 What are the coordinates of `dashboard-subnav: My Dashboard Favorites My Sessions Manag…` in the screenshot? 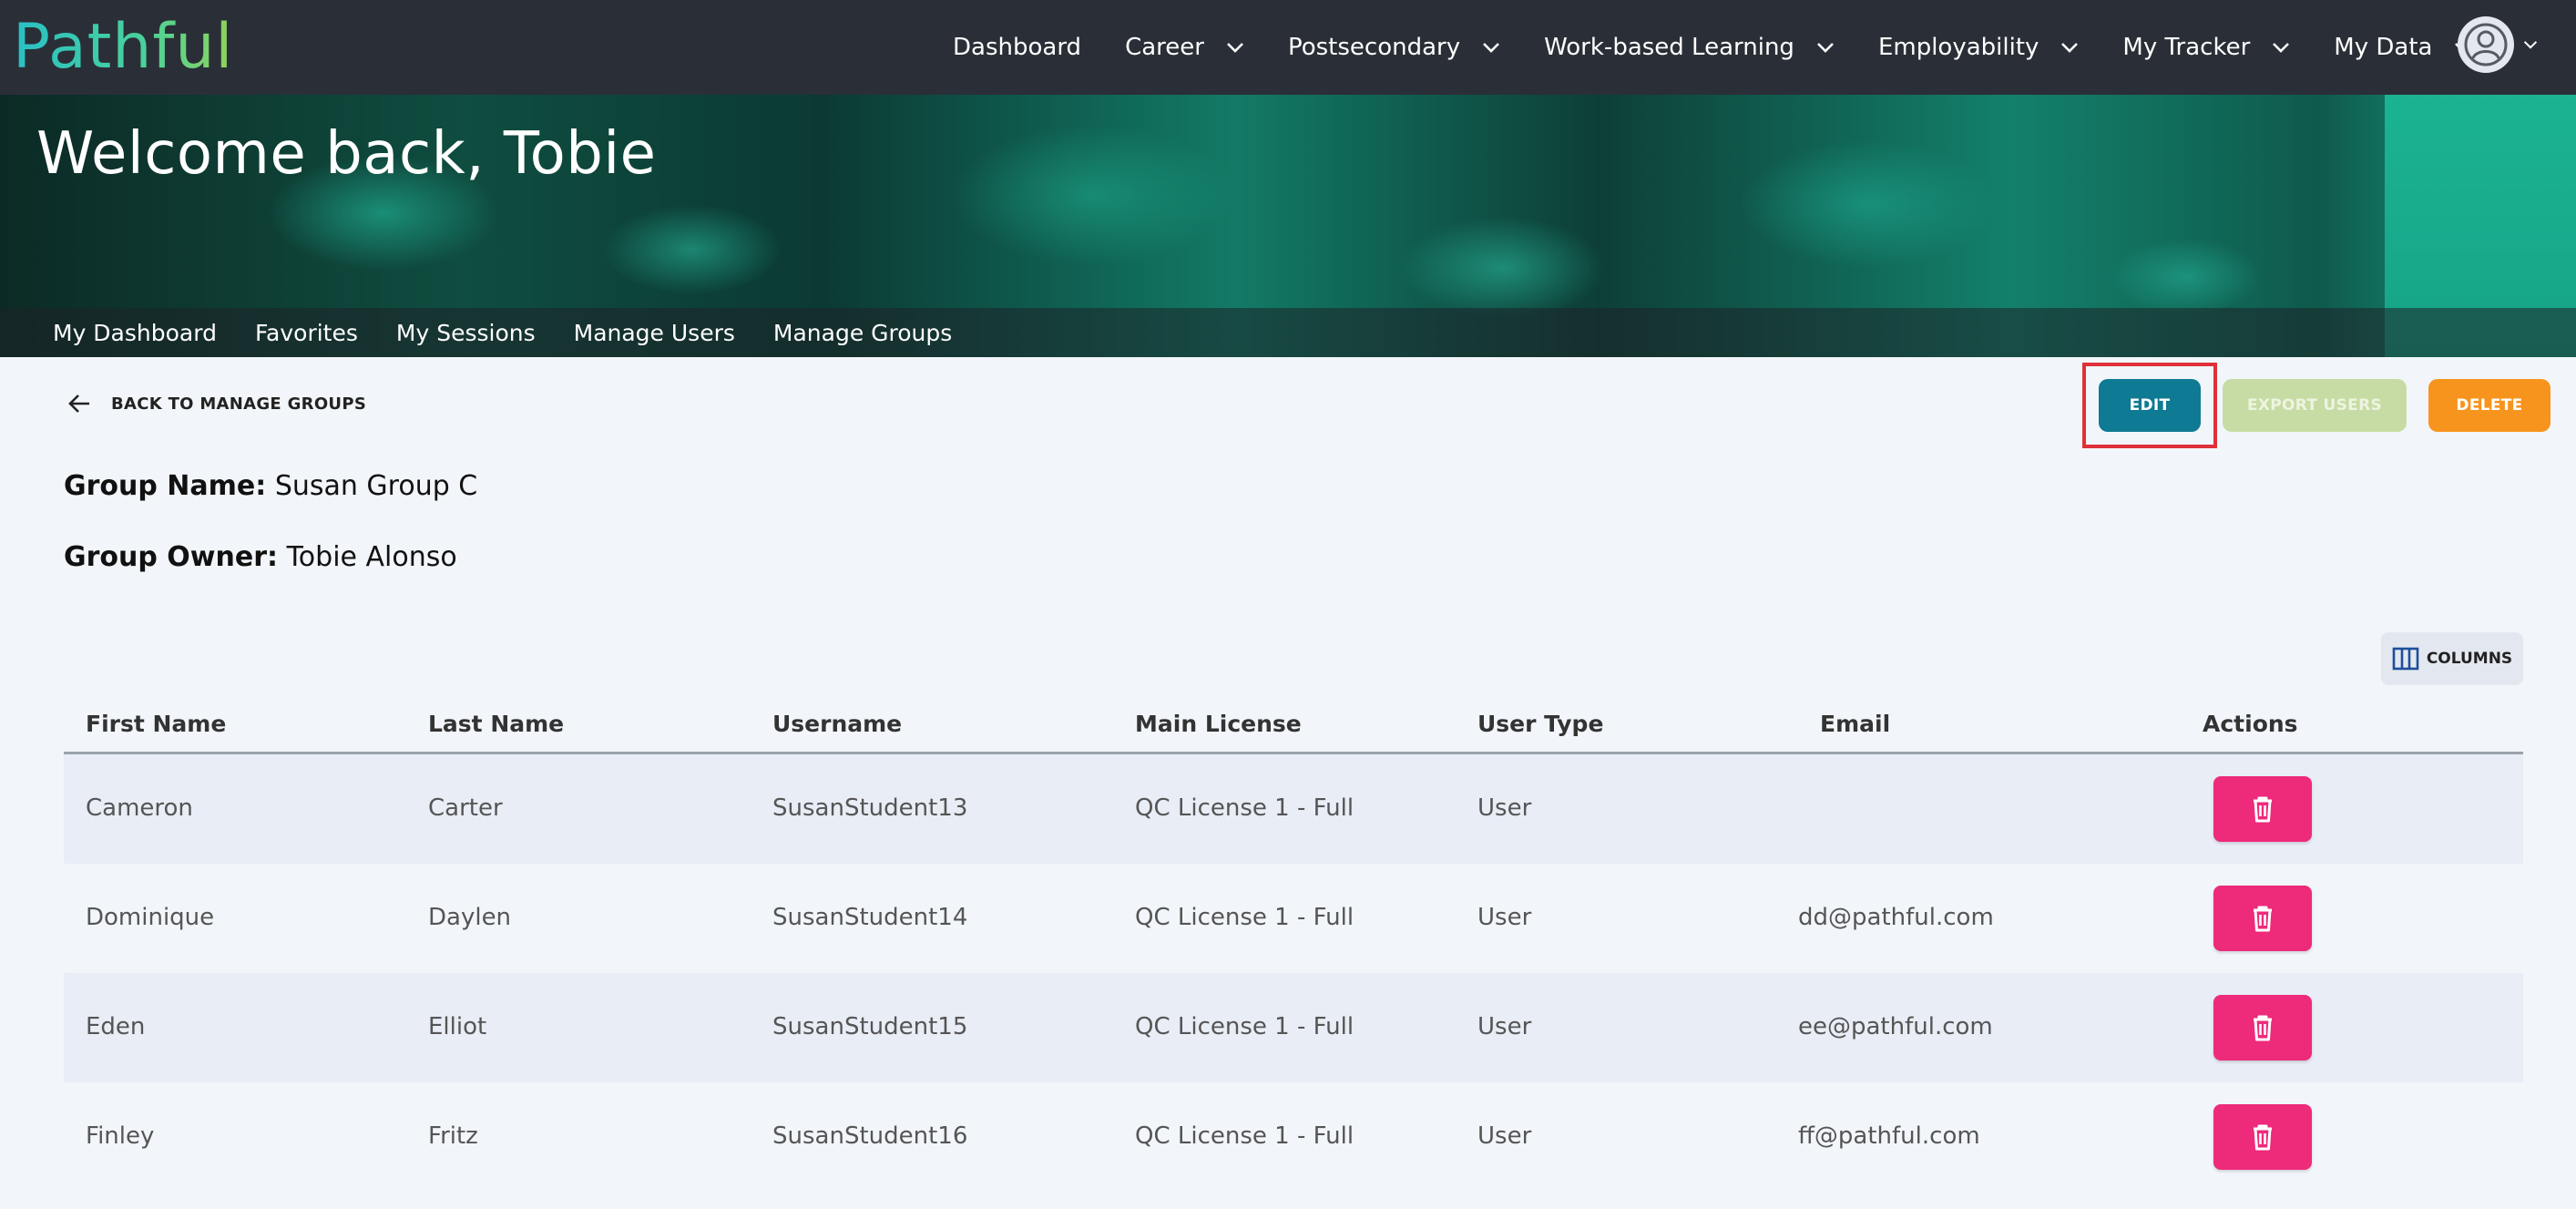 It's located at (1288, 333).